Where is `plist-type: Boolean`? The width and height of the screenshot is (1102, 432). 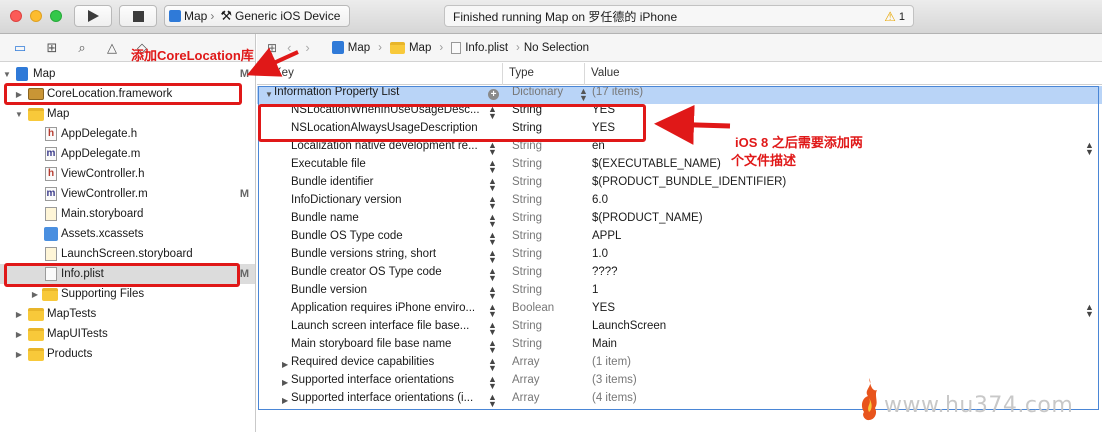
plist-type: Boolean is located at coordinates (533, 308).